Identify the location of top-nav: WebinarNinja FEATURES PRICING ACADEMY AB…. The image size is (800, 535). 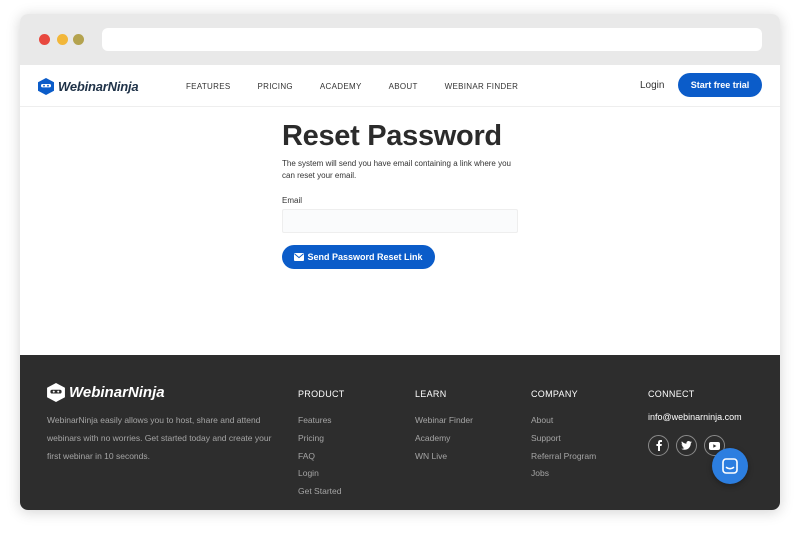
(400, 86).